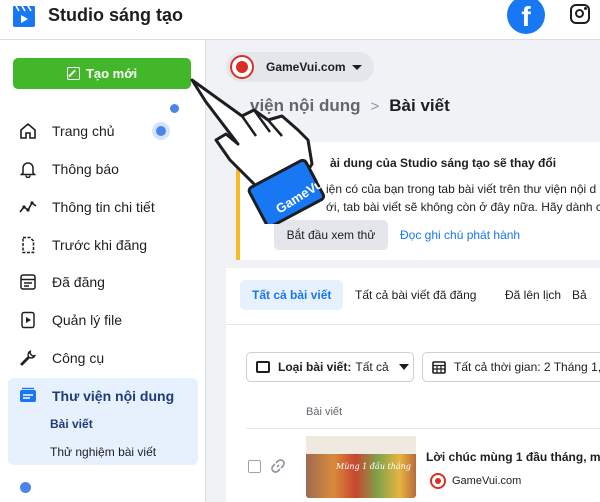 This screenshot has height=502, width=600. I want to click on file-manager-icon, so click(28, 320).